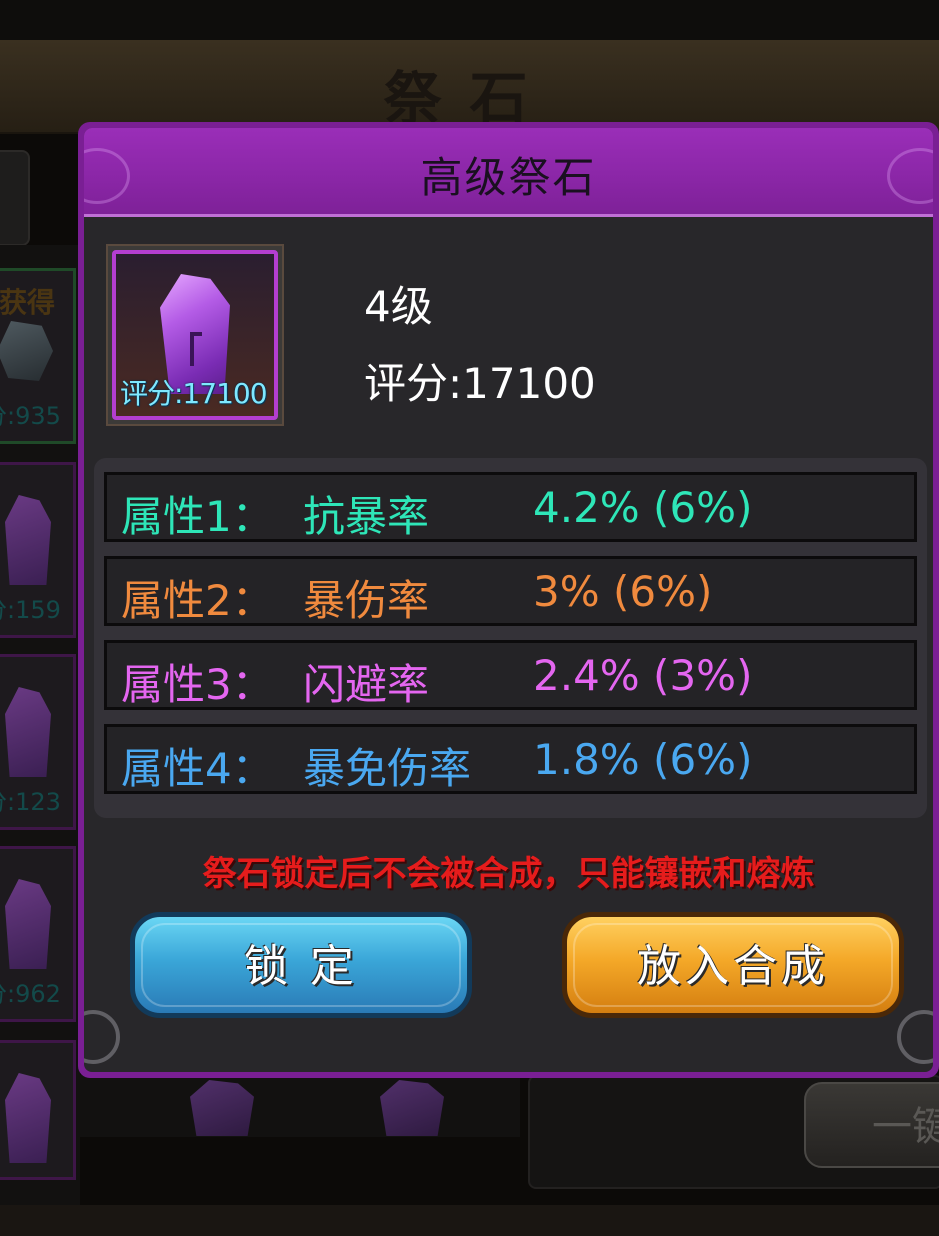 The height and width of the screenshot is (1236, 939). What do you see at coordinates (197, 600) in the screenshot?
I see `attribute-label: 属性2：` at bounding box center [197, 600].